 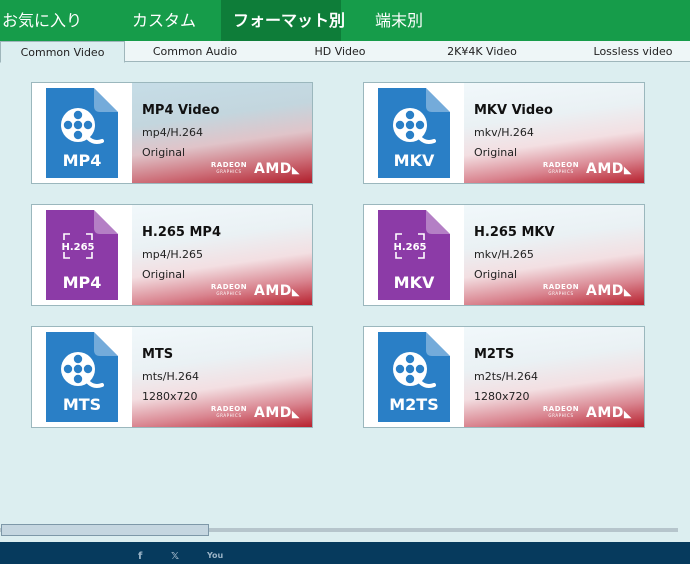 I want to click on format-codec: mp4/H.264, so click(x=172, y=132).